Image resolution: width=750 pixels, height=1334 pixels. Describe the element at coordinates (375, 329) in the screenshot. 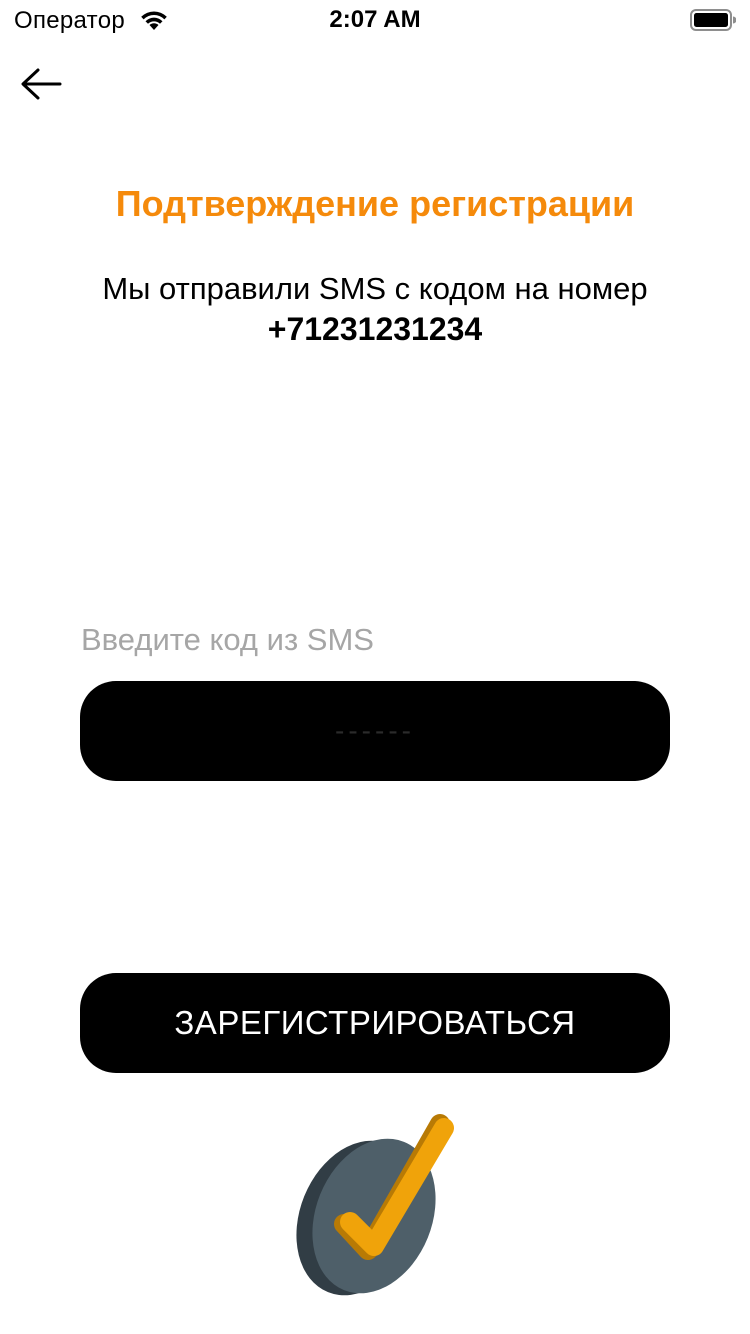

I see `phone-number: +71231231234` at that location.